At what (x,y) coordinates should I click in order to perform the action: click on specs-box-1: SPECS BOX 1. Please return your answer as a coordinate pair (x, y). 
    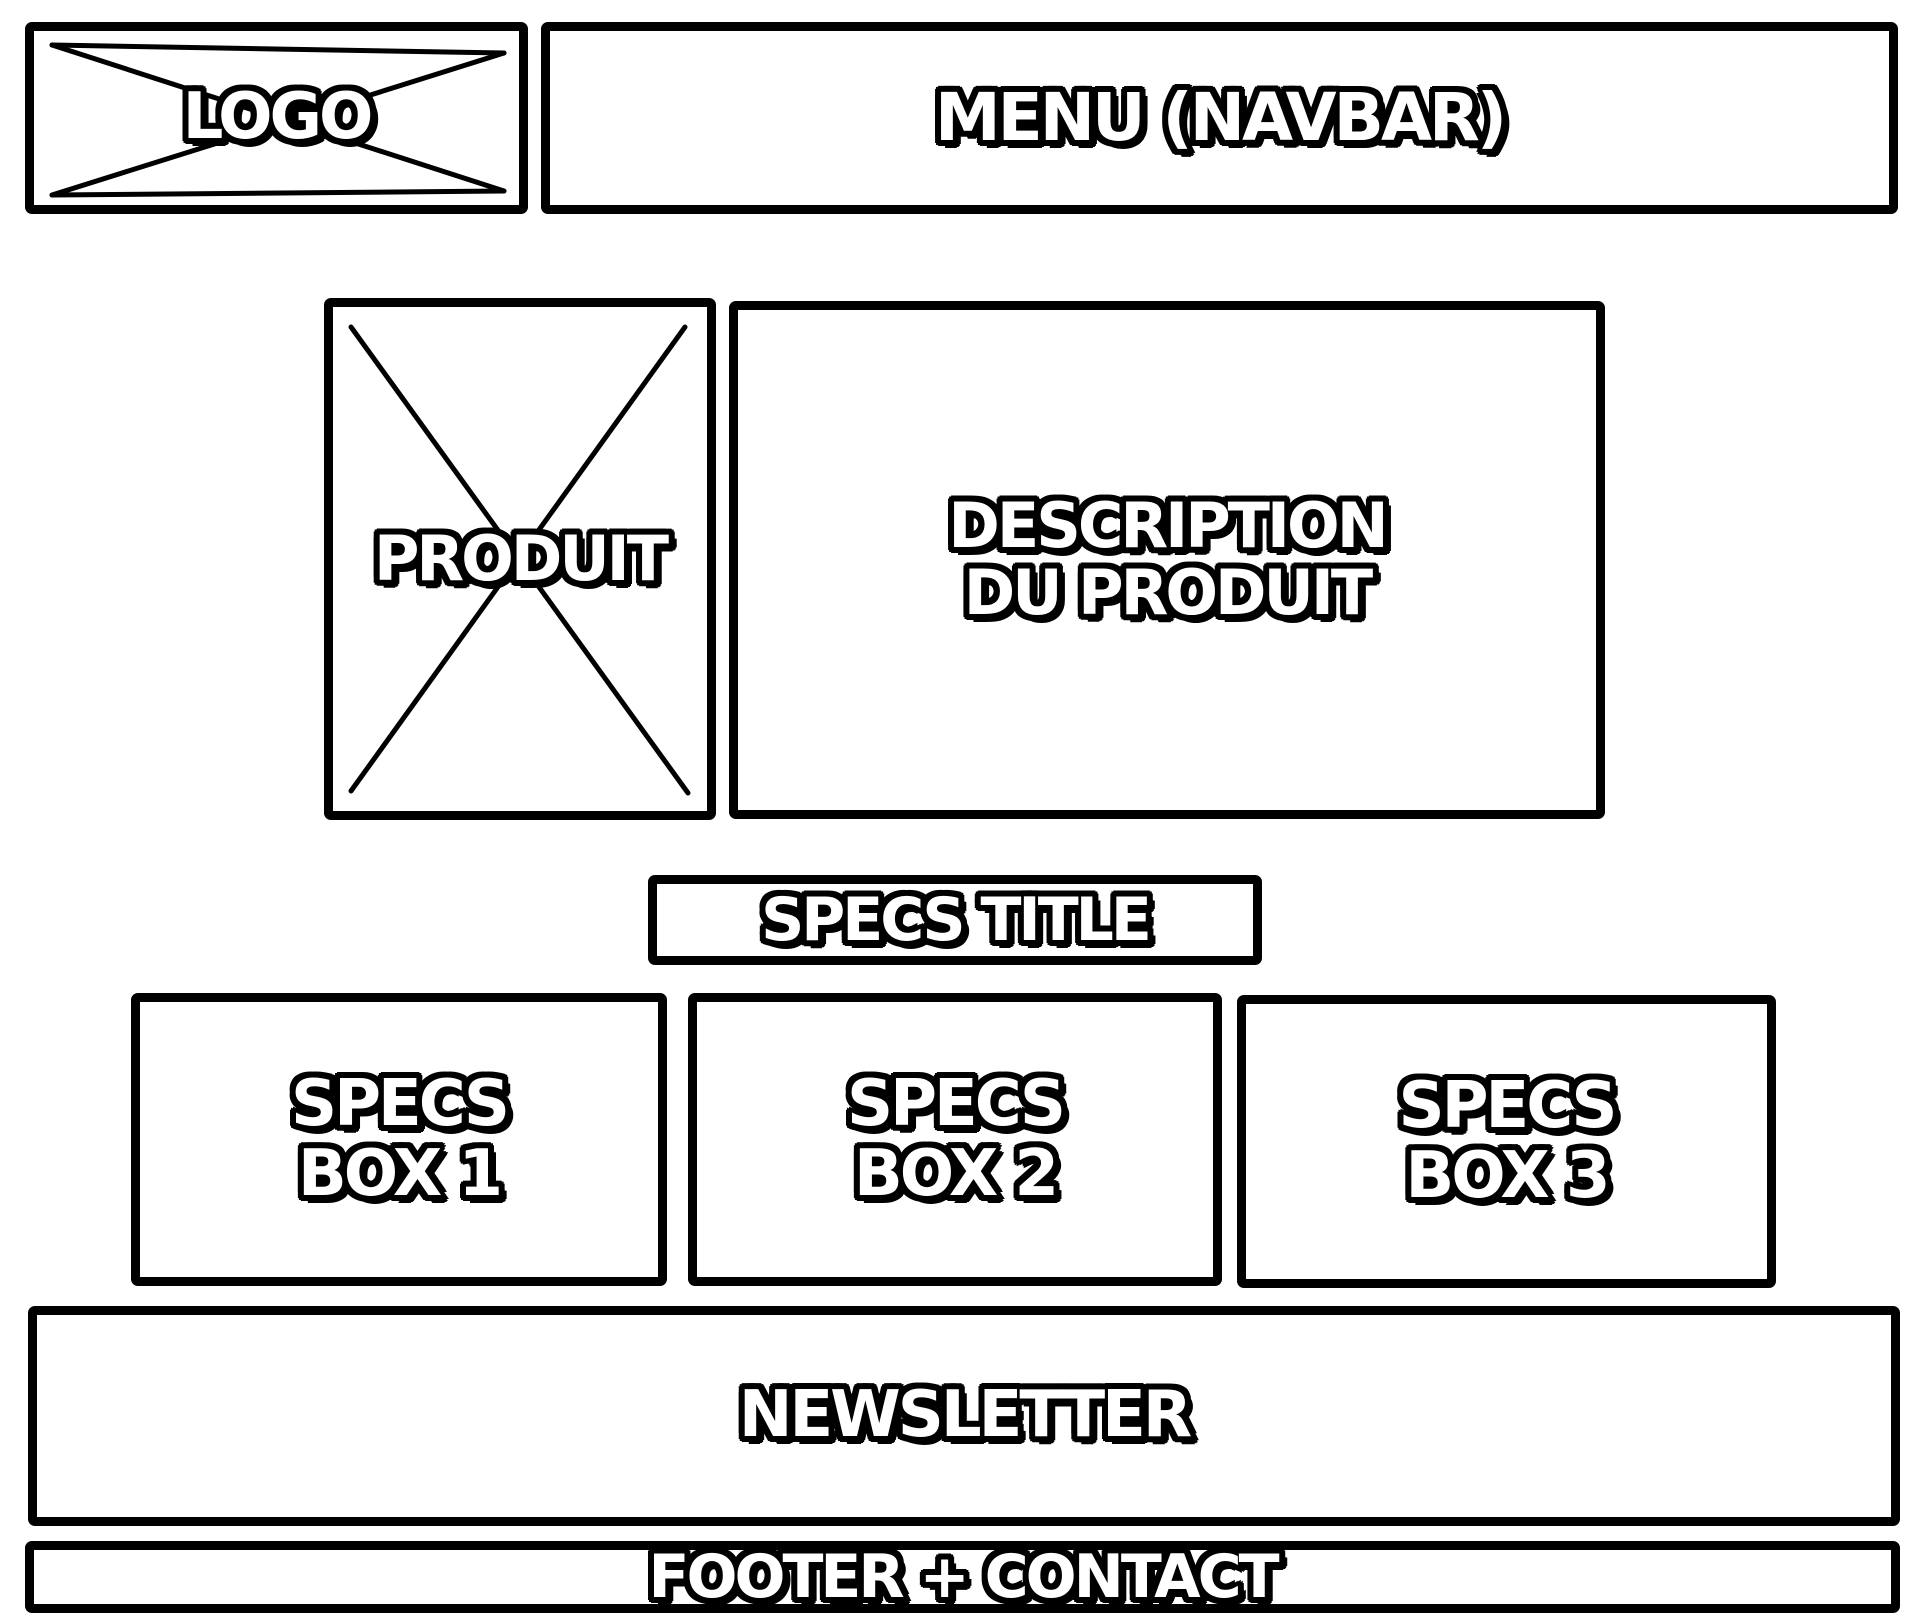
    Looking at the image, I should click on (399, 1139).